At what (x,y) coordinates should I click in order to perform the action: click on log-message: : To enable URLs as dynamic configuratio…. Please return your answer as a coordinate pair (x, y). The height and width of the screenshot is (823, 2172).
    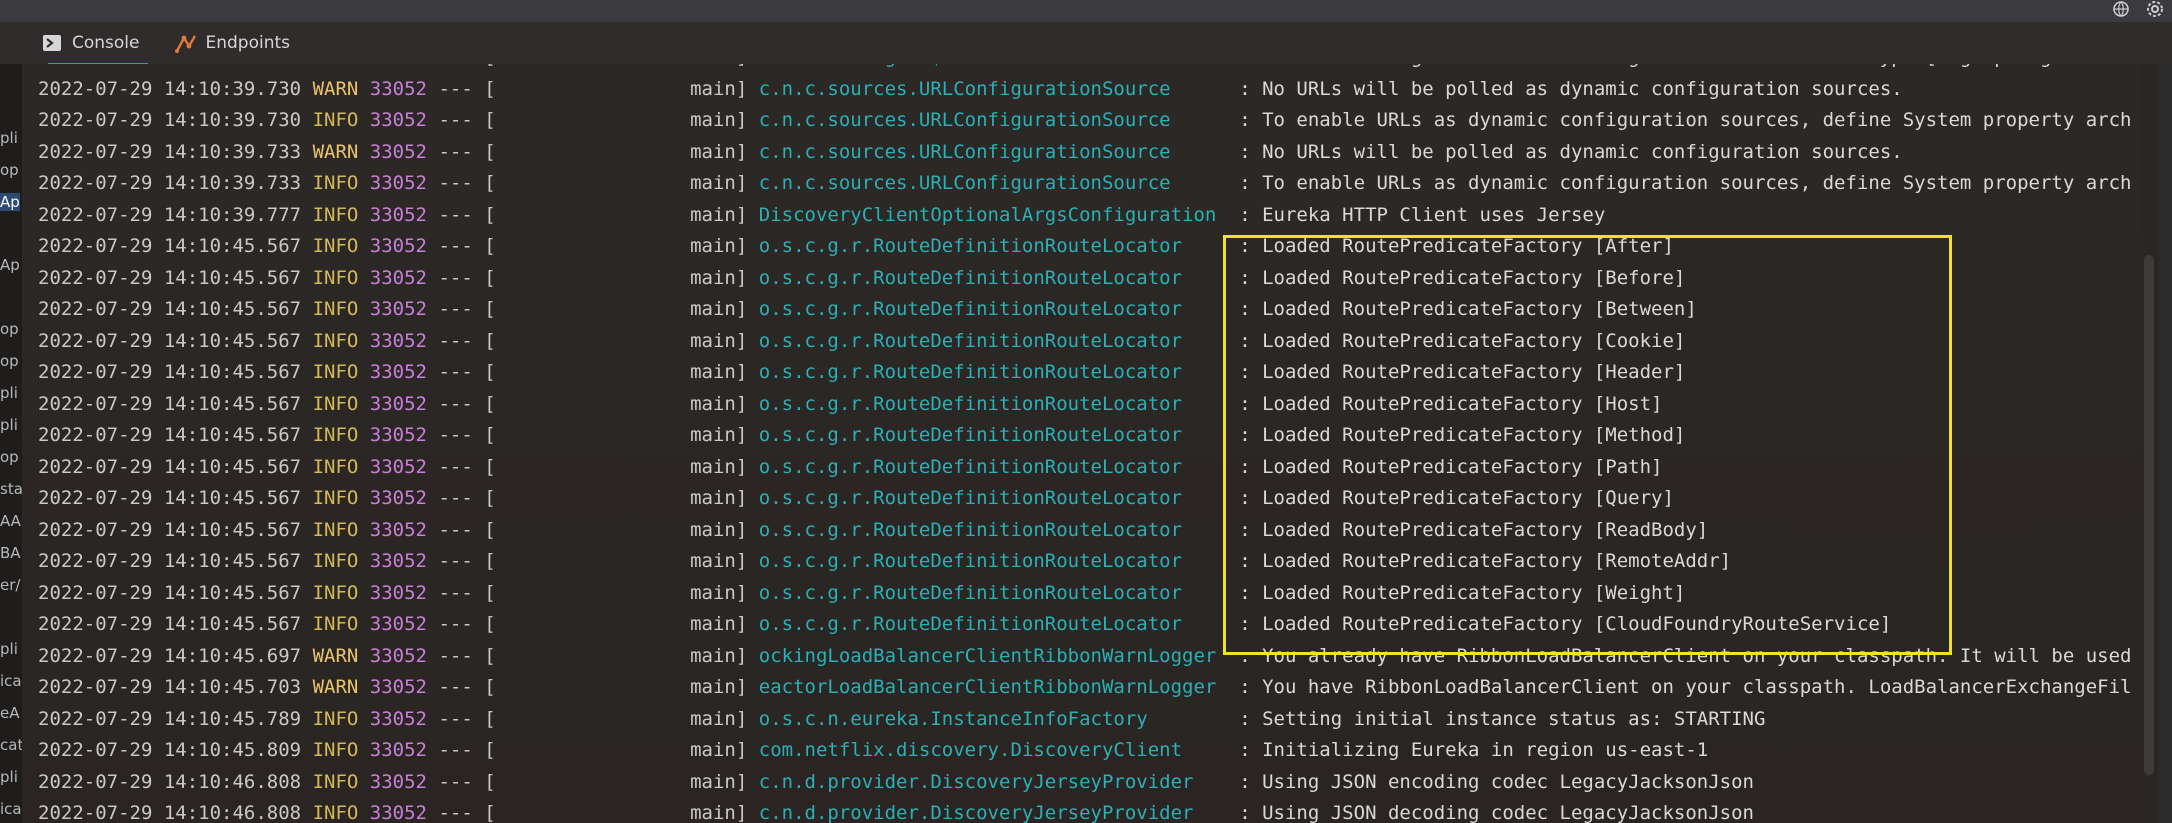
    Looking at the image, I should click on (1685, 120).